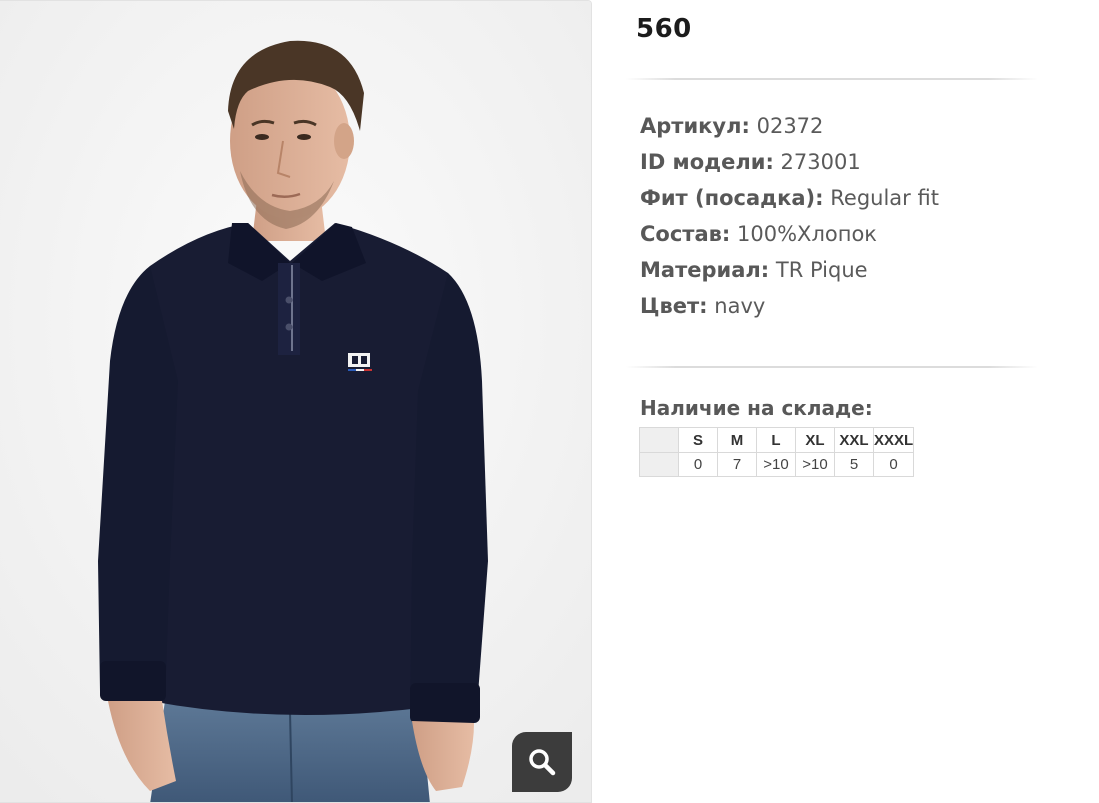 The width and height of the screenshot is (1099, 803). I want to click on spec-label: ID модели:, so click(707, 162).